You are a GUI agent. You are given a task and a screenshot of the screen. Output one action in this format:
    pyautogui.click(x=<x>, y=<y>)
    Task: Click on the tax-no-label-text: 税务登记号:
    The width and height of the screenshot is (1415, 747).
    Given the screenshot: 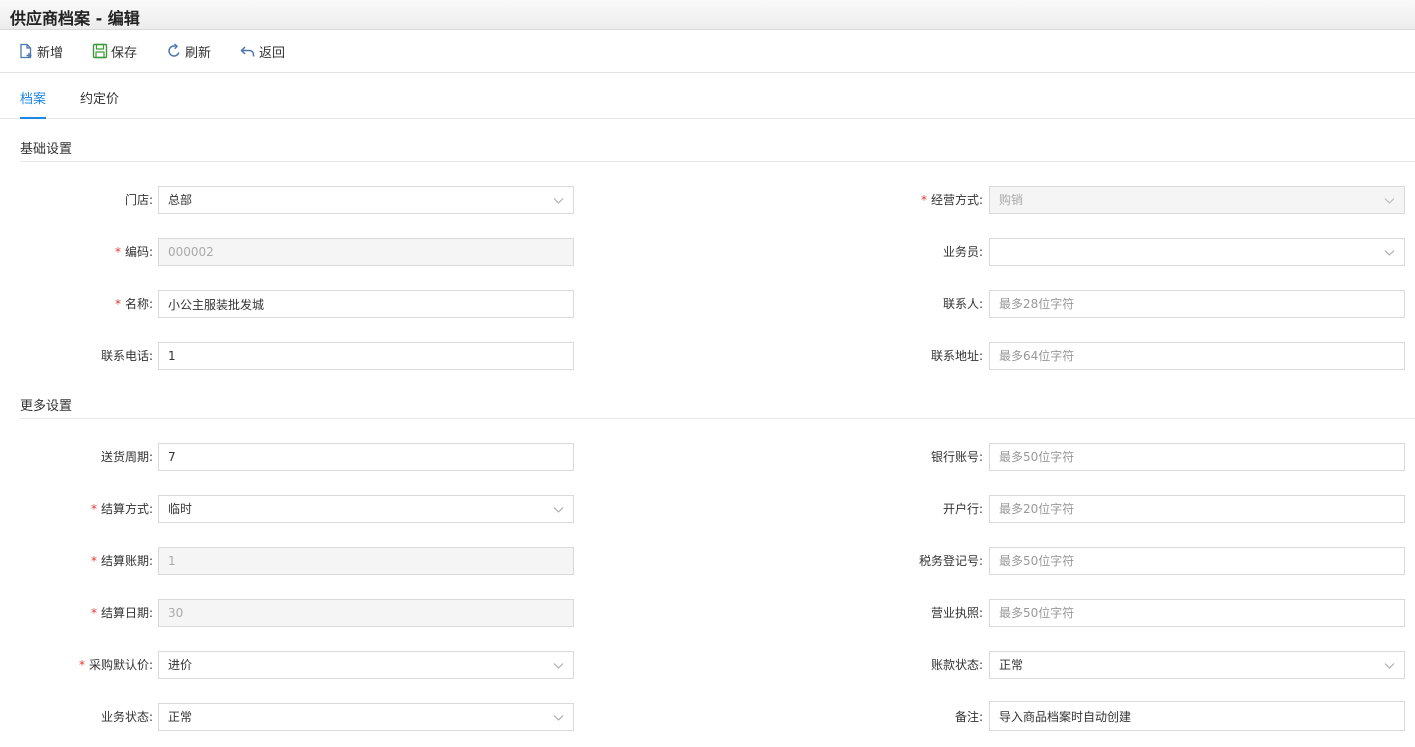 What is the action you would take?
    pyautogui.click(x=950, y=561)
    